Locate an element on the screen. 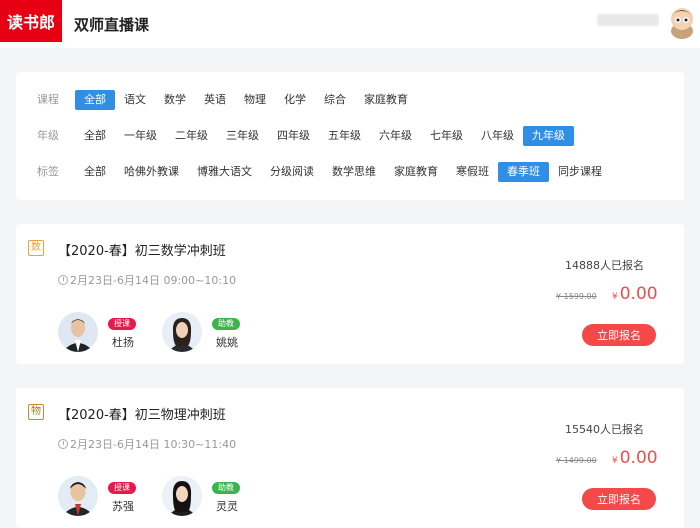 This screenshot has width=700, height=528. filter-chip: 哈佛外教课 is located at coordinates (151, 172).